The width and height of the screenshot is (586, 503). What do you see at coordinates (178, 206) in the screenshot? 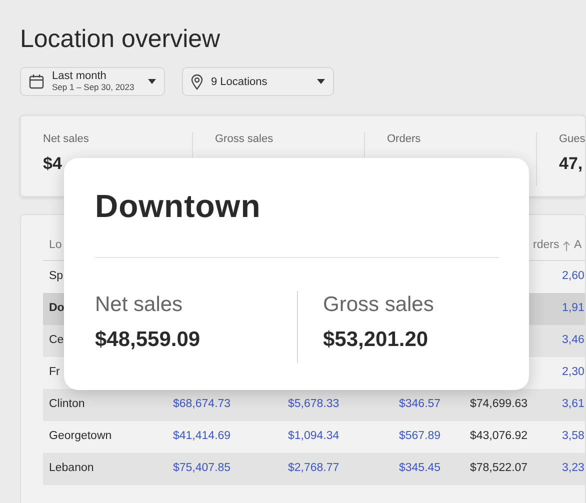
I see `popup-title: Downtown` at bounding box center [178, 206].